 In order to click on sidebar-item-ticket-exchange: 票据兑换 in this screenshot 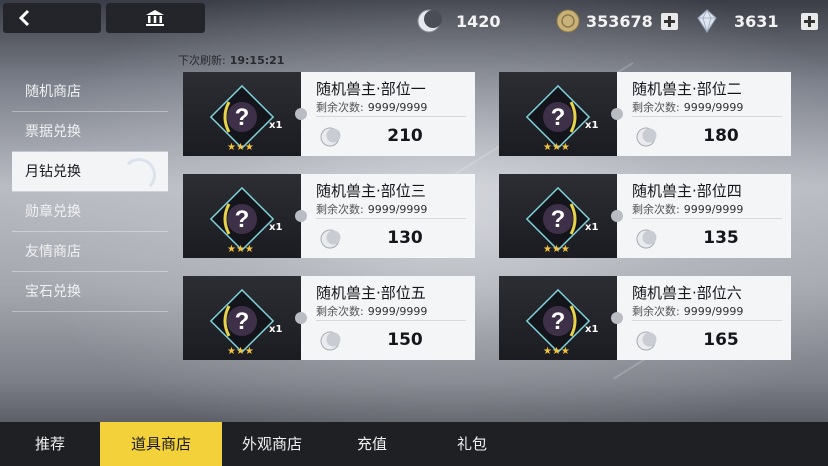, I will do `click(90, 132)`.